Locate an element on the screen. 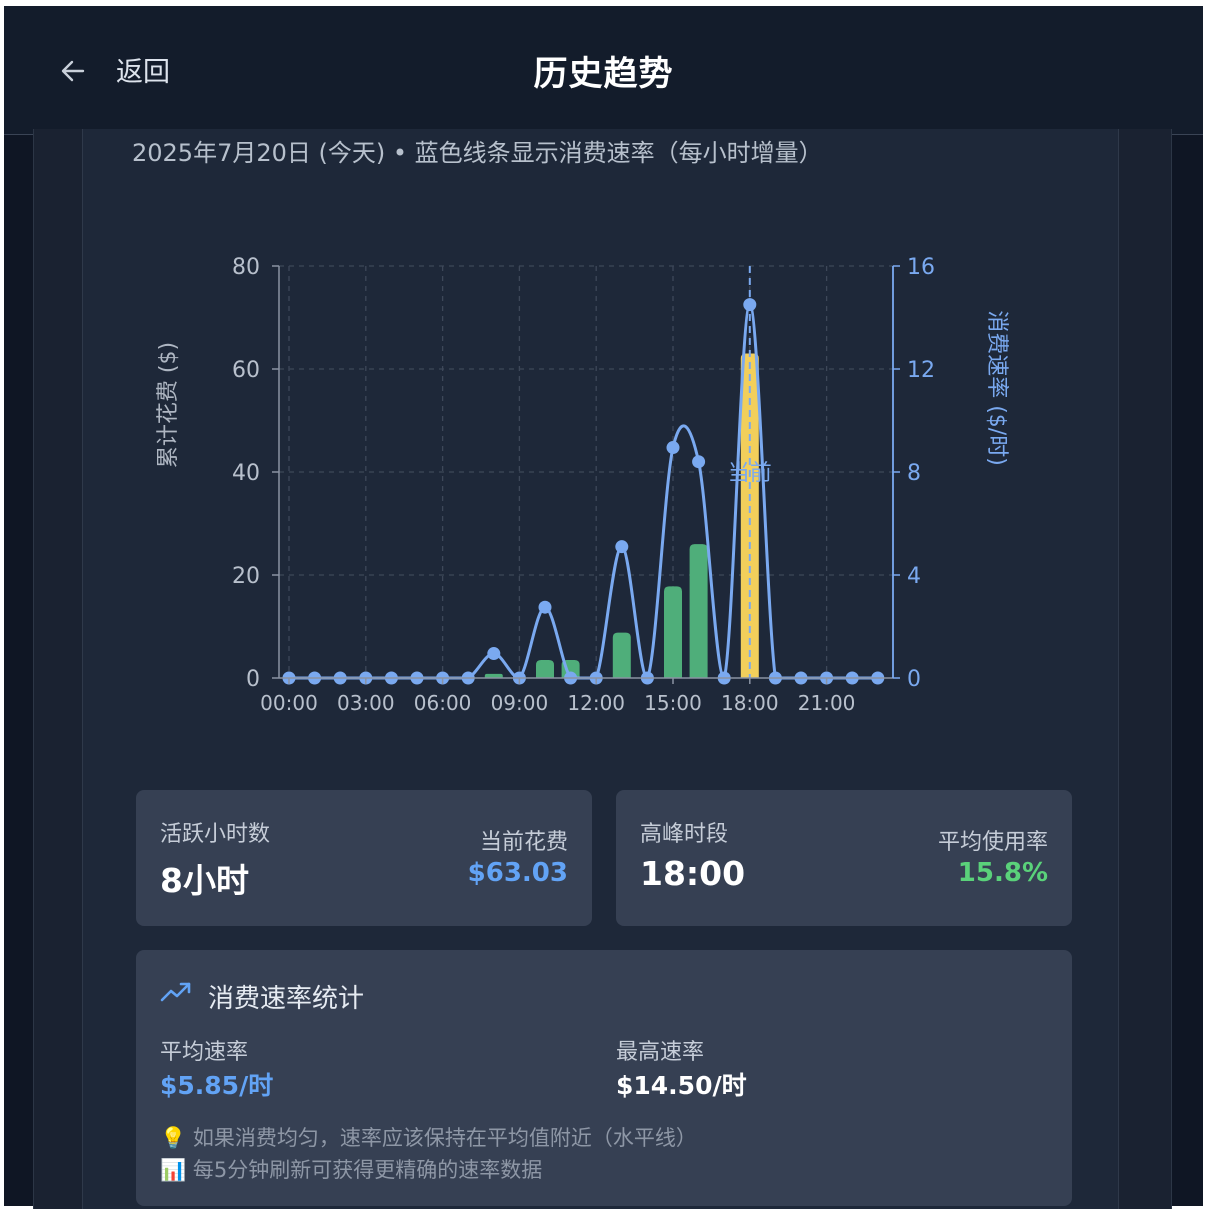 Image resolution: width=1214 pixels, height=1212 pixels. current-spend-value: $63.03 is located at coordinates (517, 873).